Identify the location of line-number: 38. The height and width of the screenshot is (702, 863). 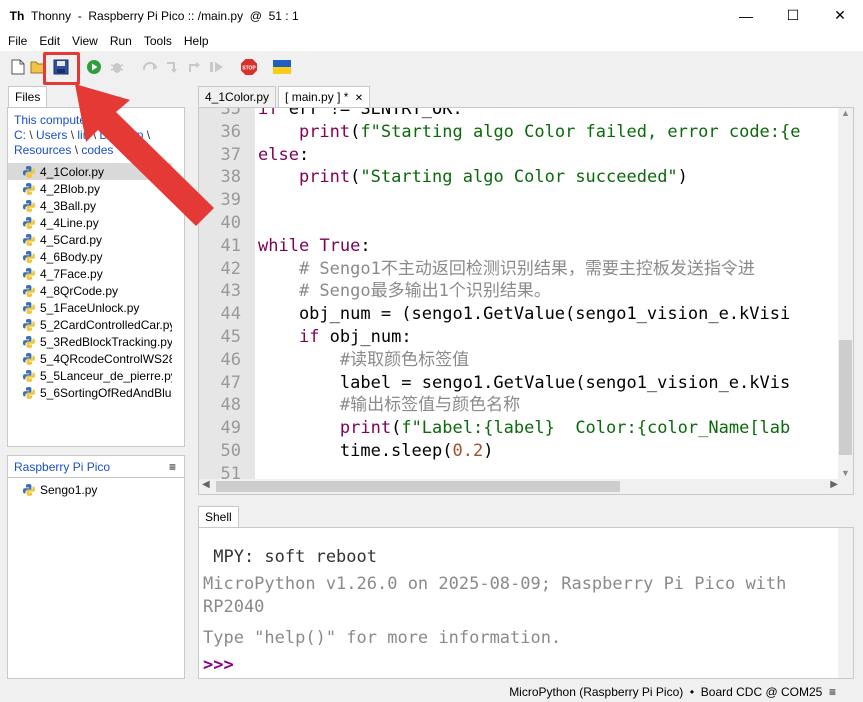
(230, 177).